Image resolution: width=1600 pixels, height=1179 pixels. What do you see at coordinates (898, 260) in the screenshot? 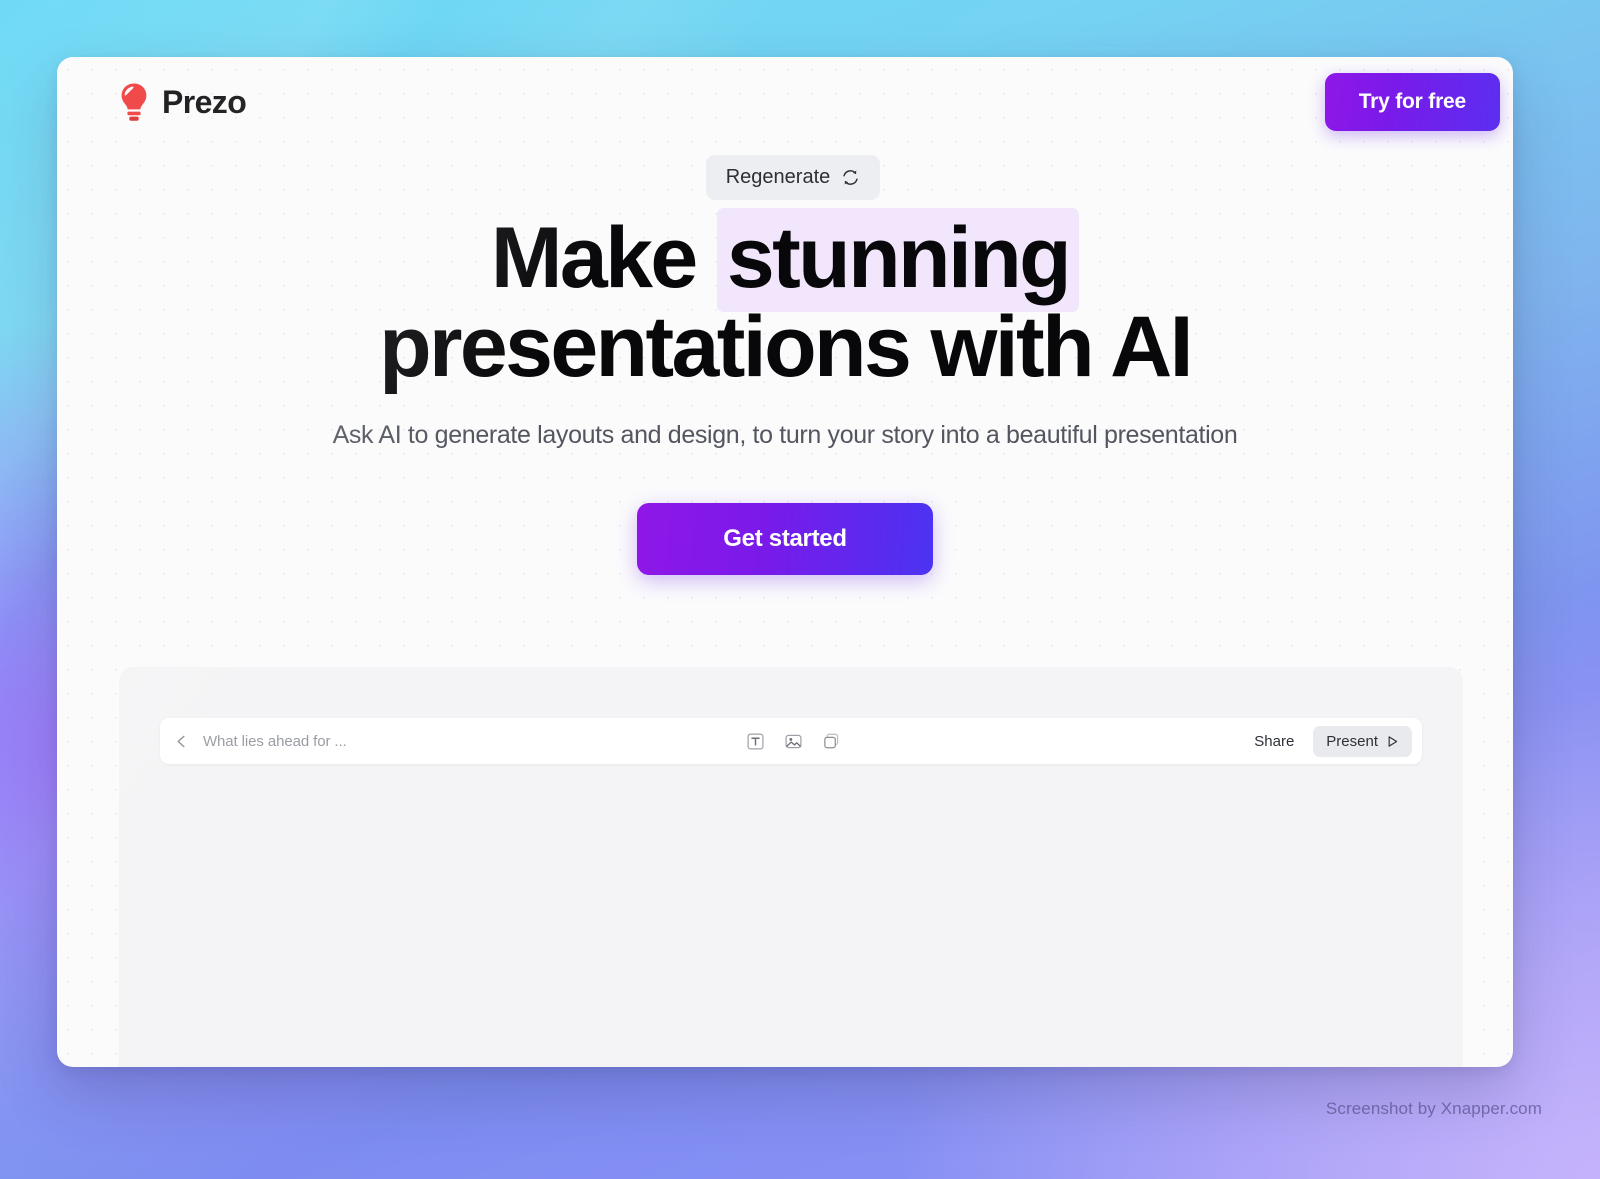
I see `headline-highlight: stunning` at bounding box center [898, 260].